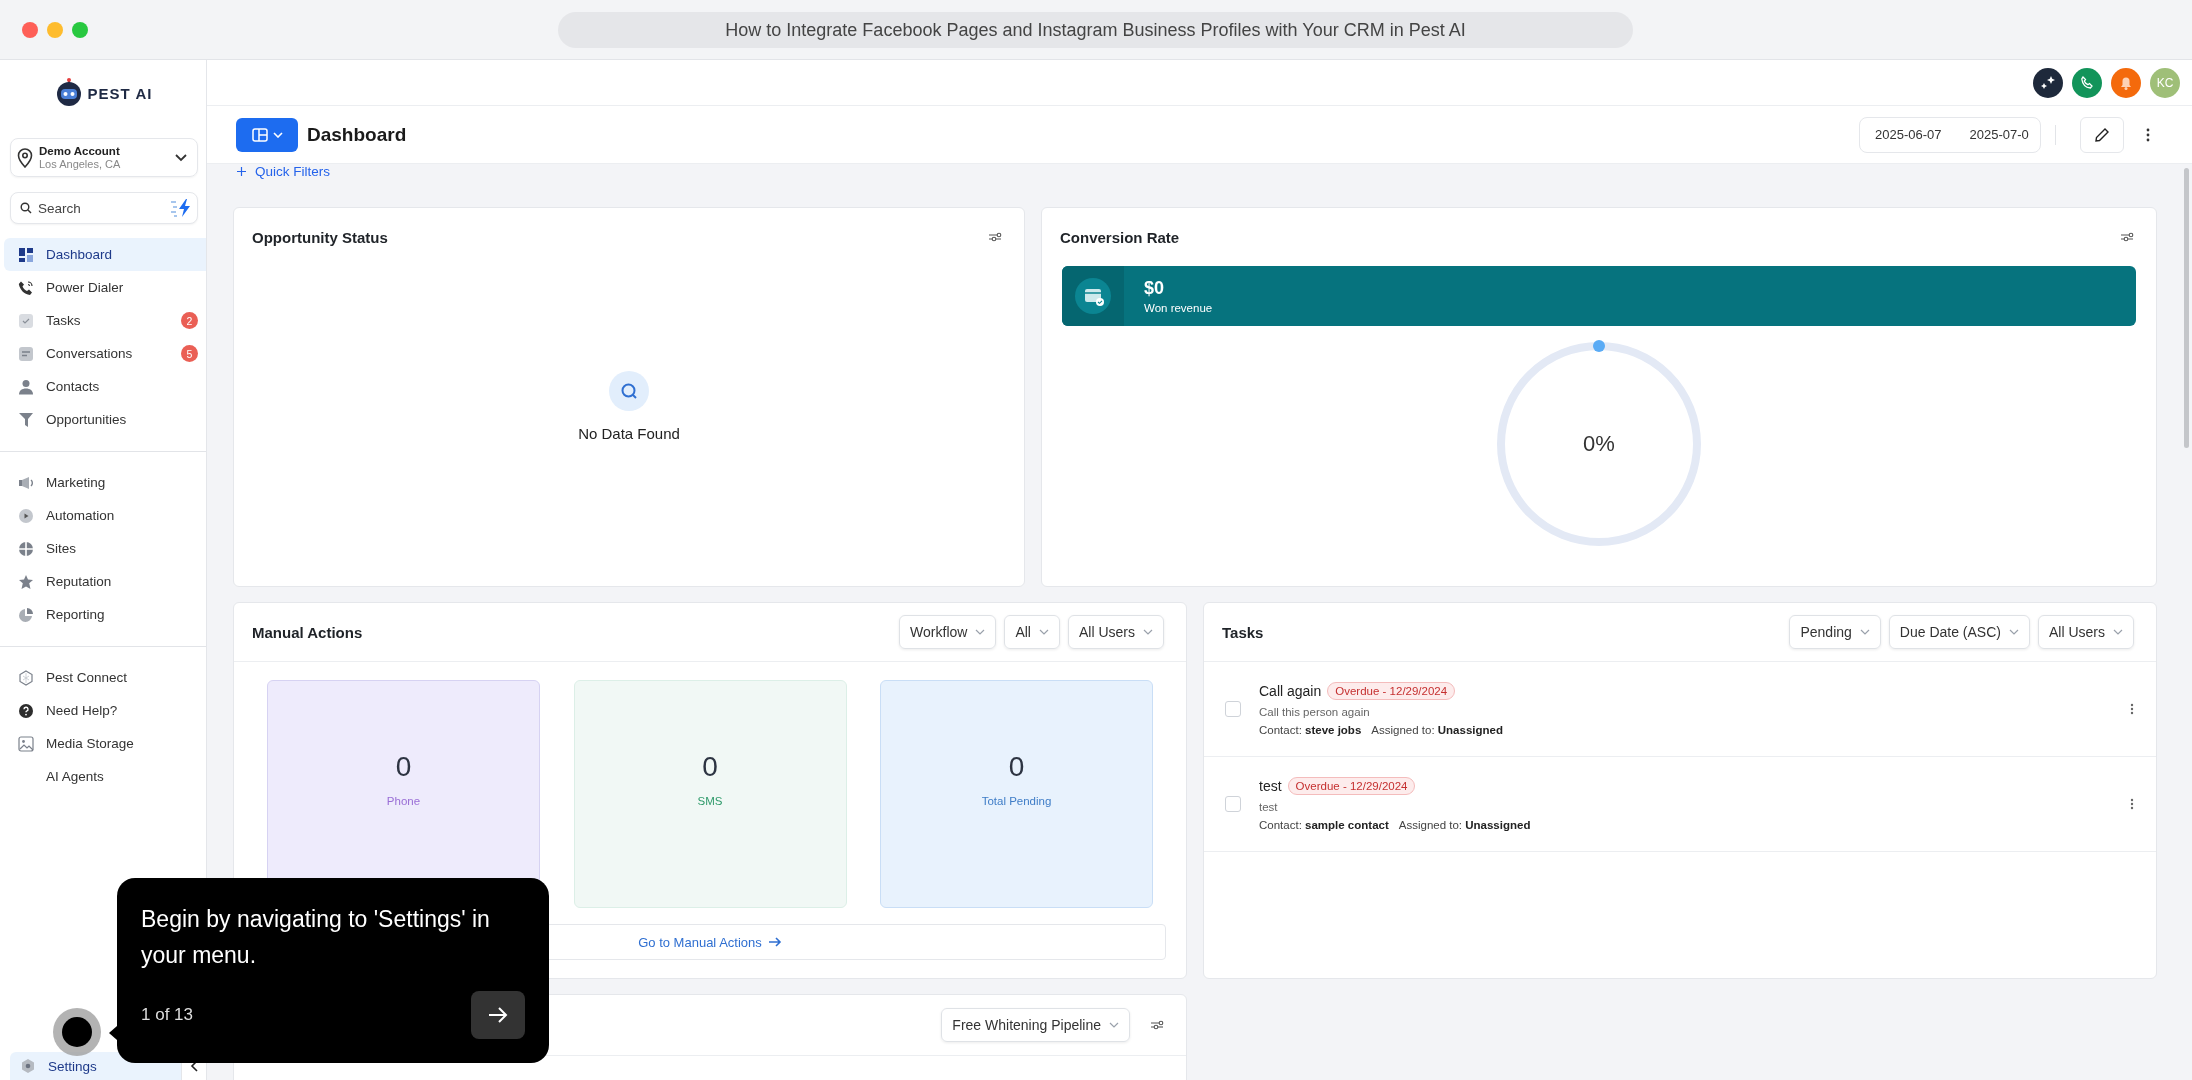  What do you see at coordinates (1178, 308) in the screenshot?
I see `revenue-label: Won revenue` at bounding box center [1178, 308].